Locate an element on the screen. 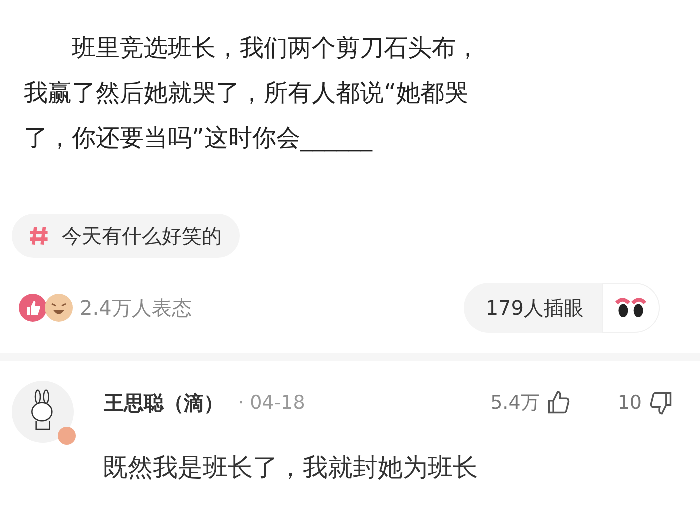 This screenshot has height=531, width=700. thumbs-down-icon is located at coordinates (661, 403).